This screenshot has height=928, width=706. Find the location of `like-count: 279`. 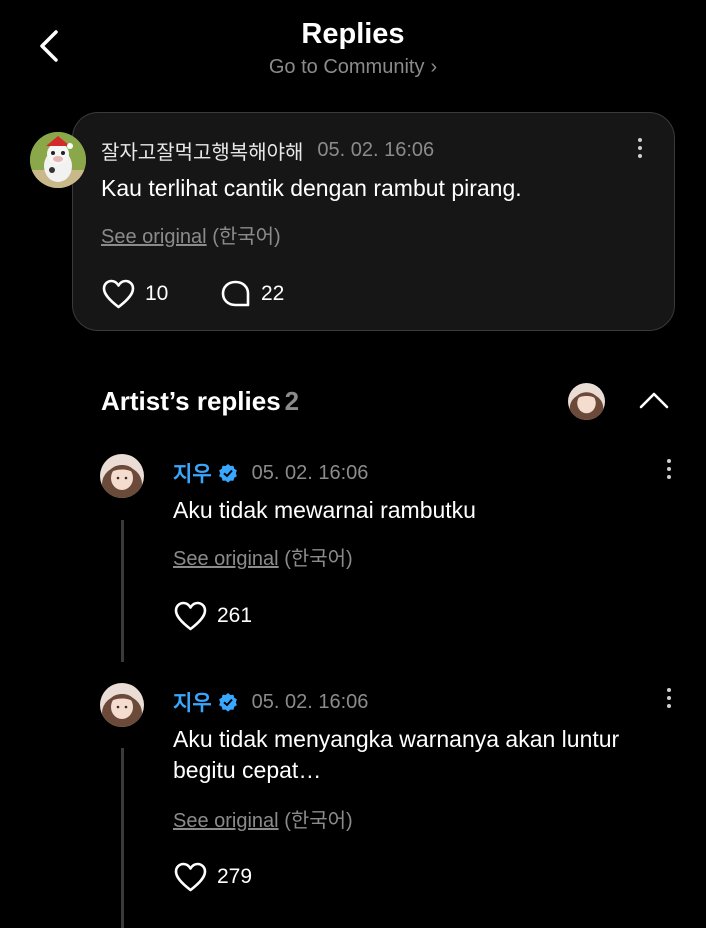

like-count: 279 is located at coordinates (235, 876).